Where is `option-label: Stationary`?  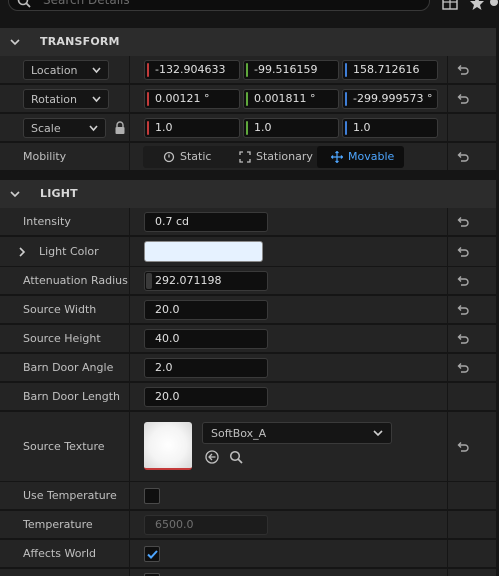 option-label: Stationary is located at coordinates (284, 156).